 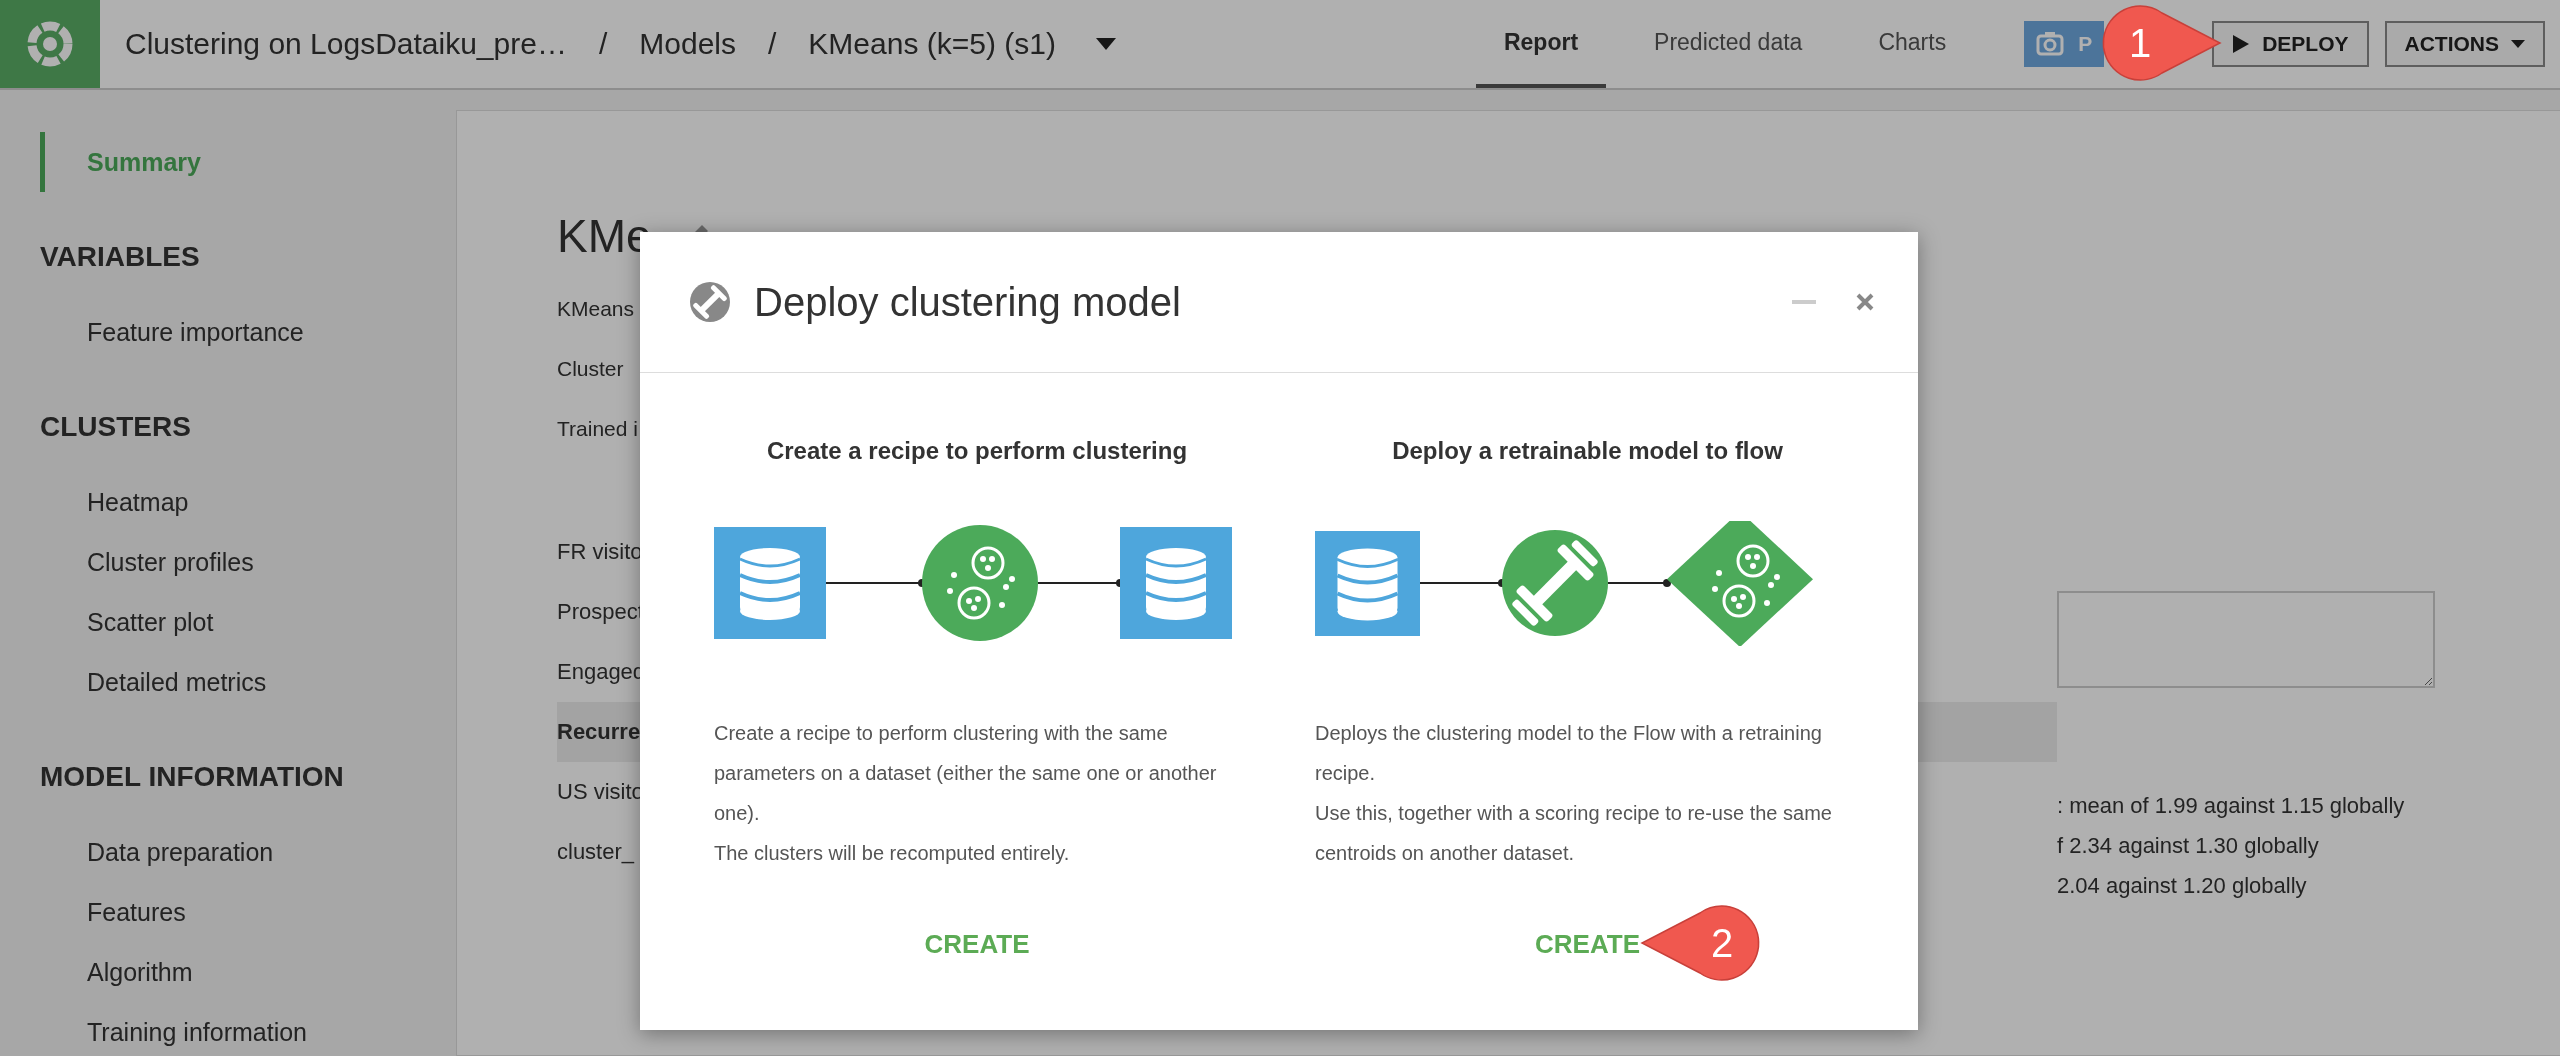 I want to click on option-heading: Deploy a retrainable model to flow, so click(x=1587, y=451).